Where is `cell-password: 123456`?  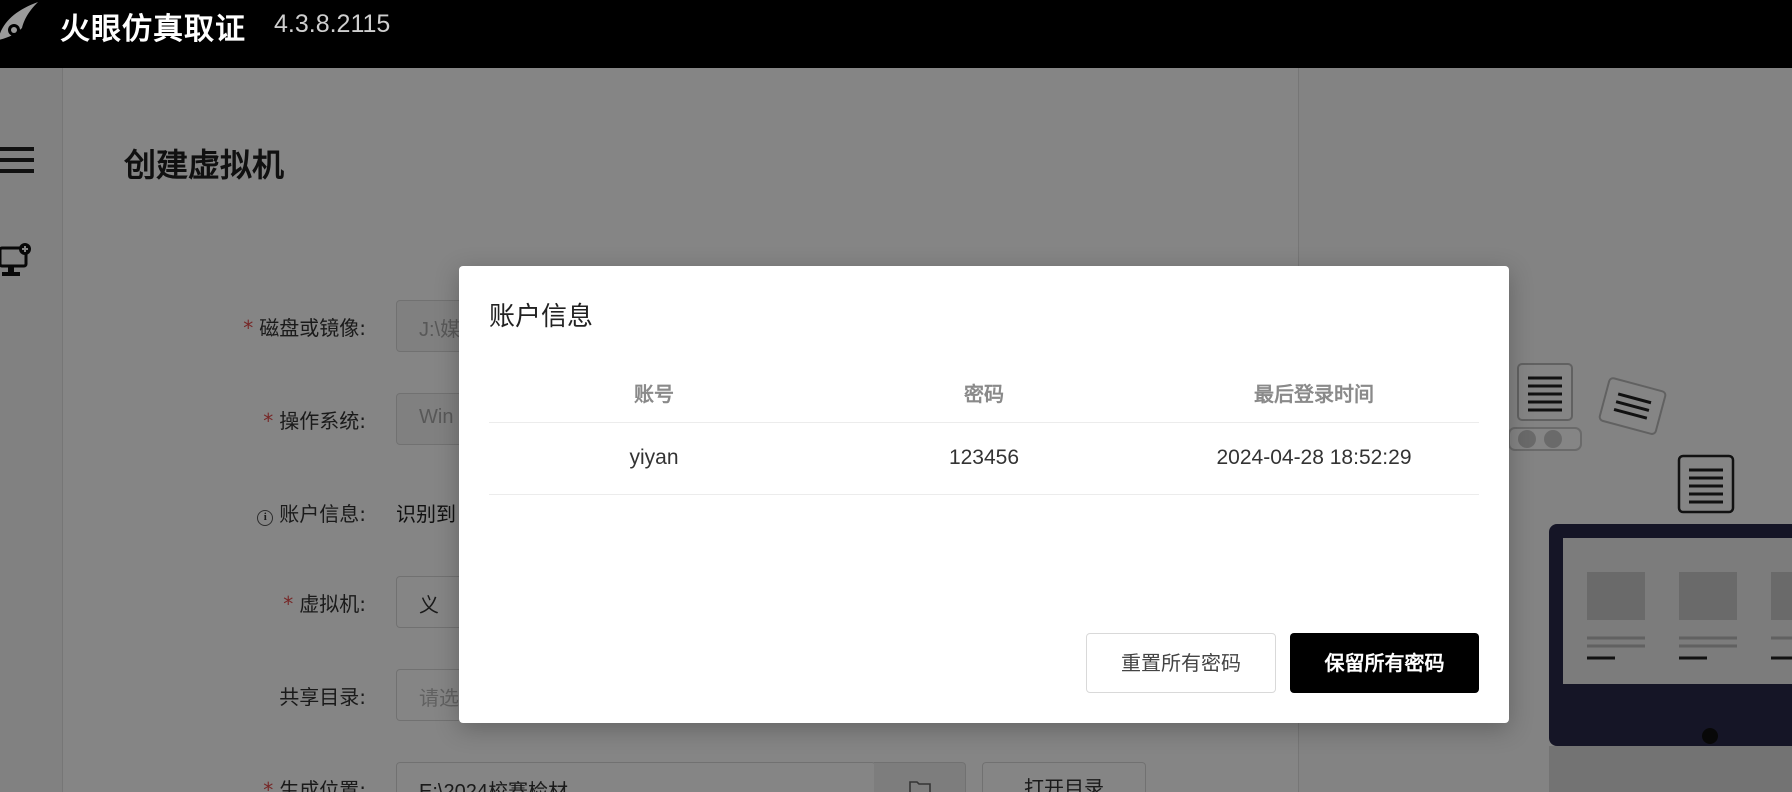
cell-password: 123456 is located at coordinates (984, 458).